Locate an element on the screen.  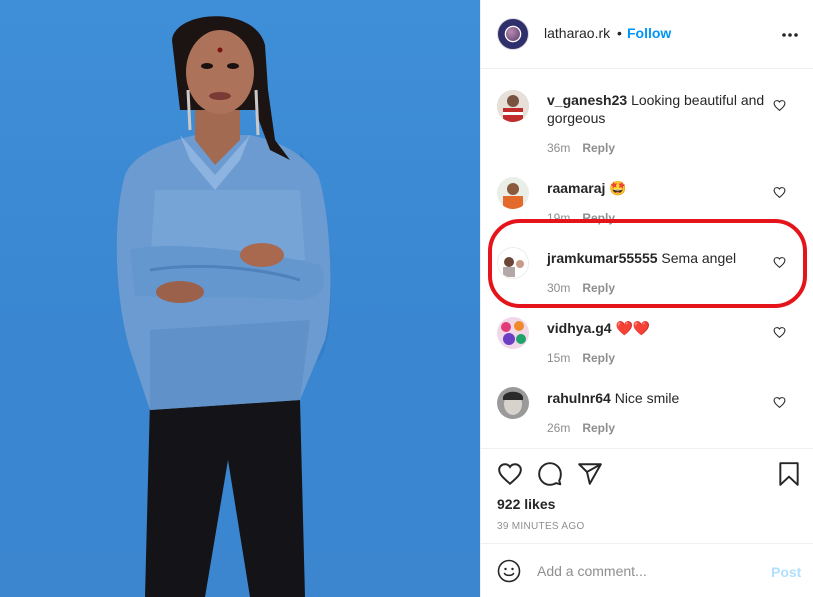
comment-username: jramkumar55555 is located at coordinates (602, 258).